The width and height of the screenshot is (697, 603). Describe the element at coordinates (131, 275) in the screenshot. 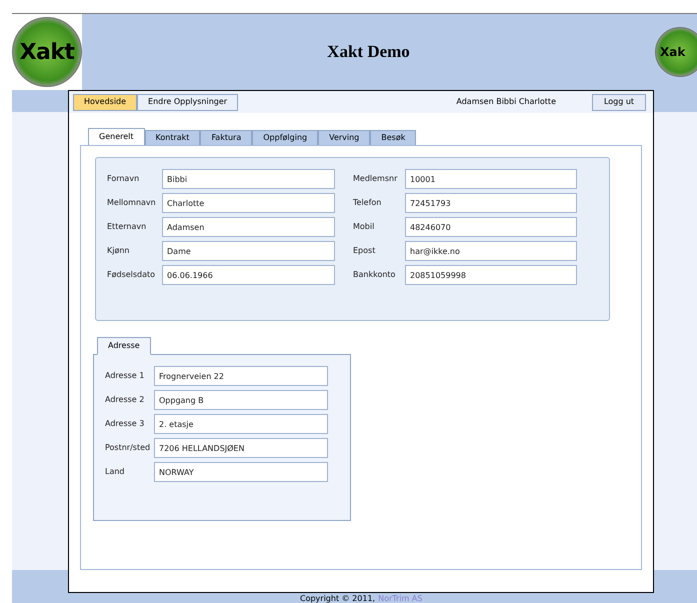

I see `field-label: Fødselsdato` at that location.